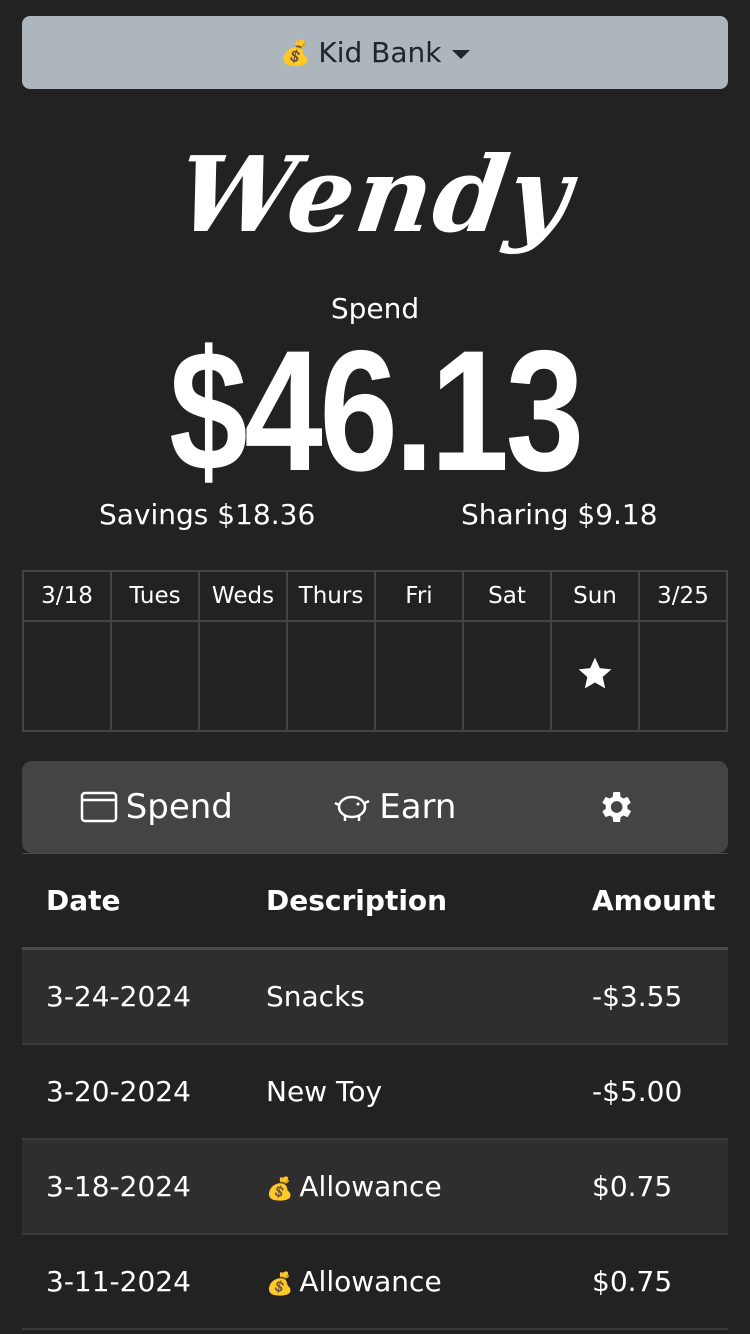 The image size is (750, 1334). I want to click on column-header-amount: Amount, so click(650, 901).